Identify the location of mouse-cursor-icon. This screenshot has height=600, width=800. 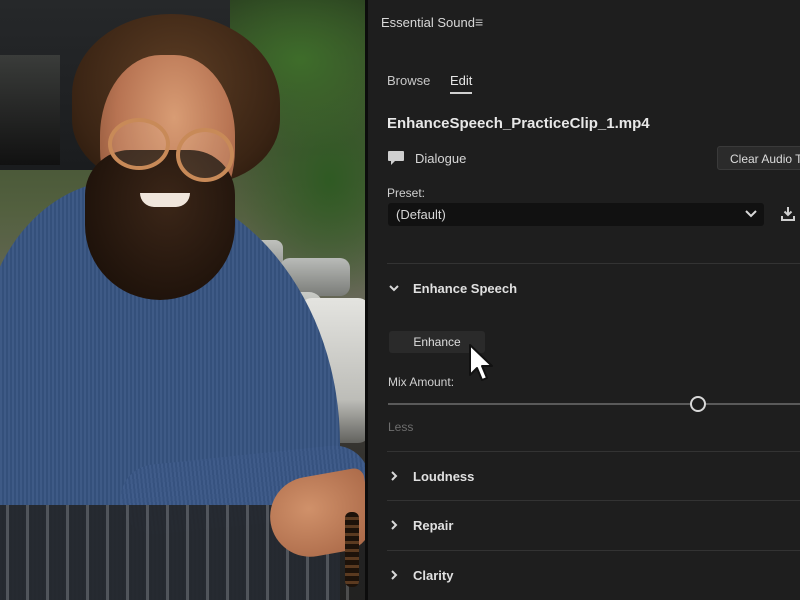
(481, 362).